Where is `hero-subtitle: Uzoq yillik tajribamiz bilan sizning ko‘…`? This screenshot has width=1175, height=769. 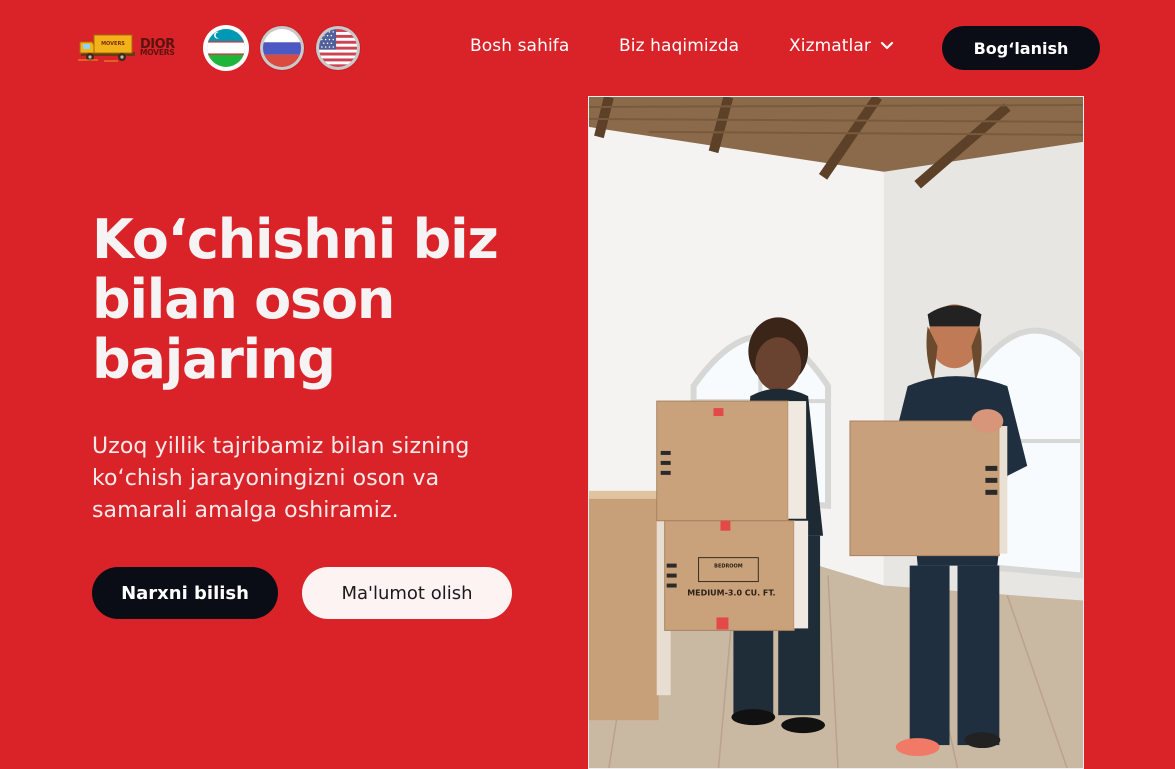
hero-subtitle: Uzoq yillik tajribamiz bilan sizning ko‘… is located at coordinates (281, 478).